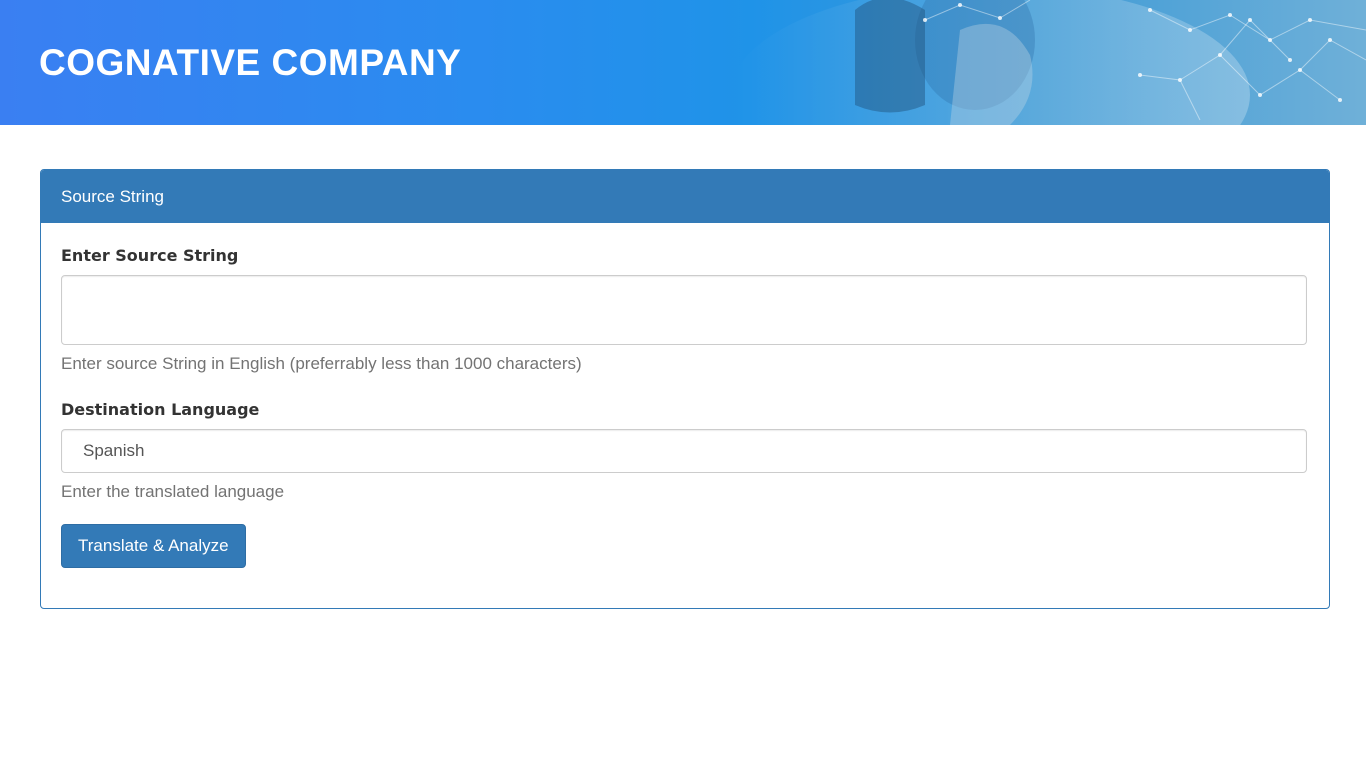  Describe the element at coordinates (684, 451) in the screenshot. I see `destination-language-select: Spanish` at that location.